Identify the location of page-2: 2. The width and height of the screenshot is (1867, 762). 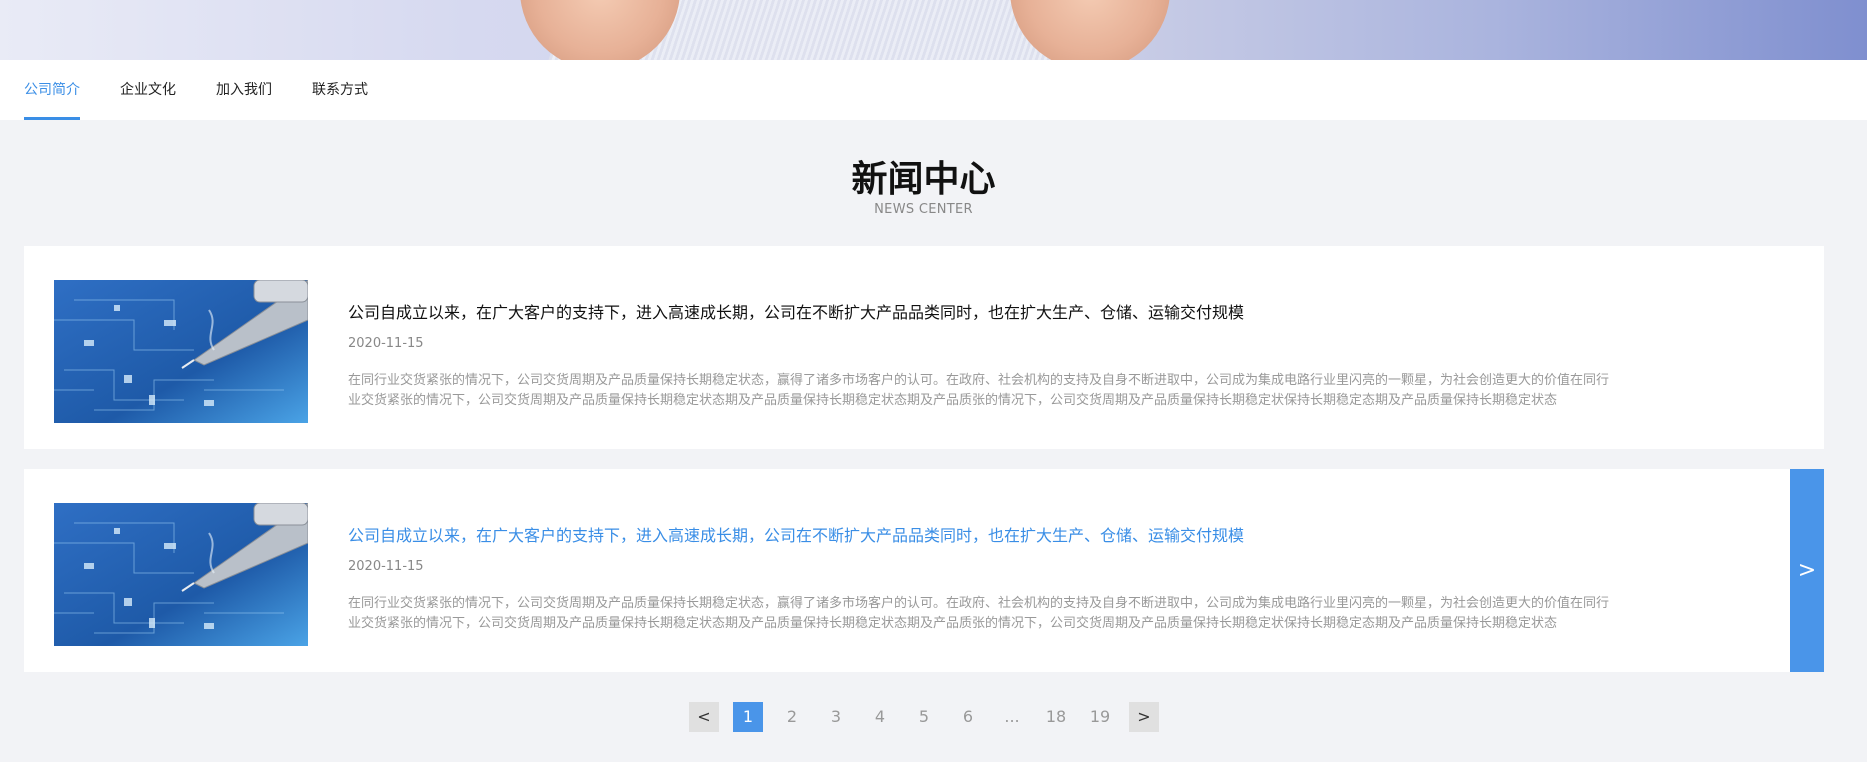
(792, 717).